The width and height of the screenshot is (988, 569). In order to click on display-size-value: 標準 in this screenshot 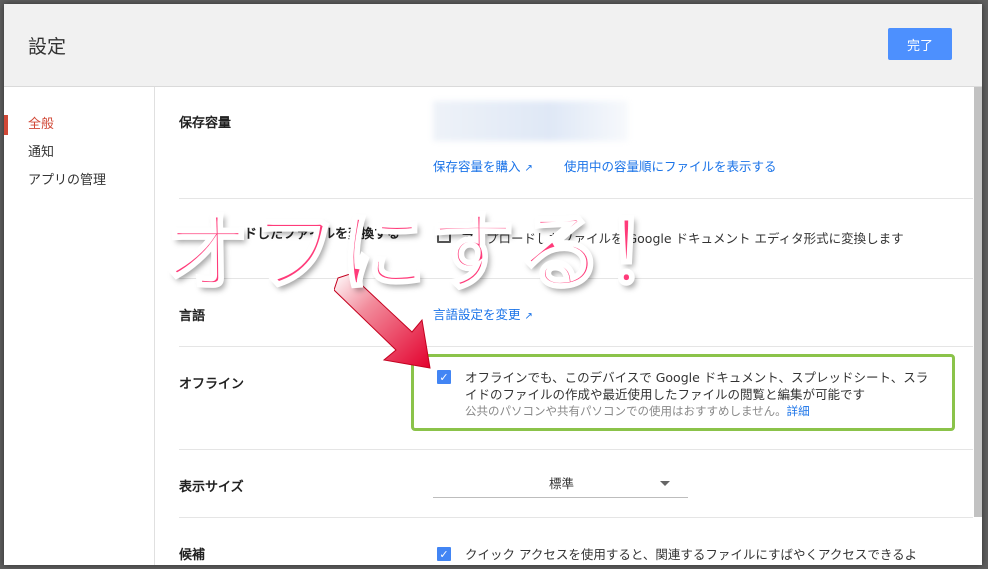, I will do `click(562, 483)`.